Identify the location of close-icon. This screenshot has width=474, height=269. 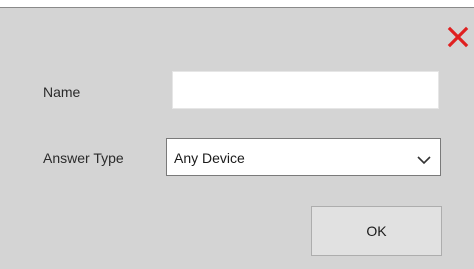
(458, 37).